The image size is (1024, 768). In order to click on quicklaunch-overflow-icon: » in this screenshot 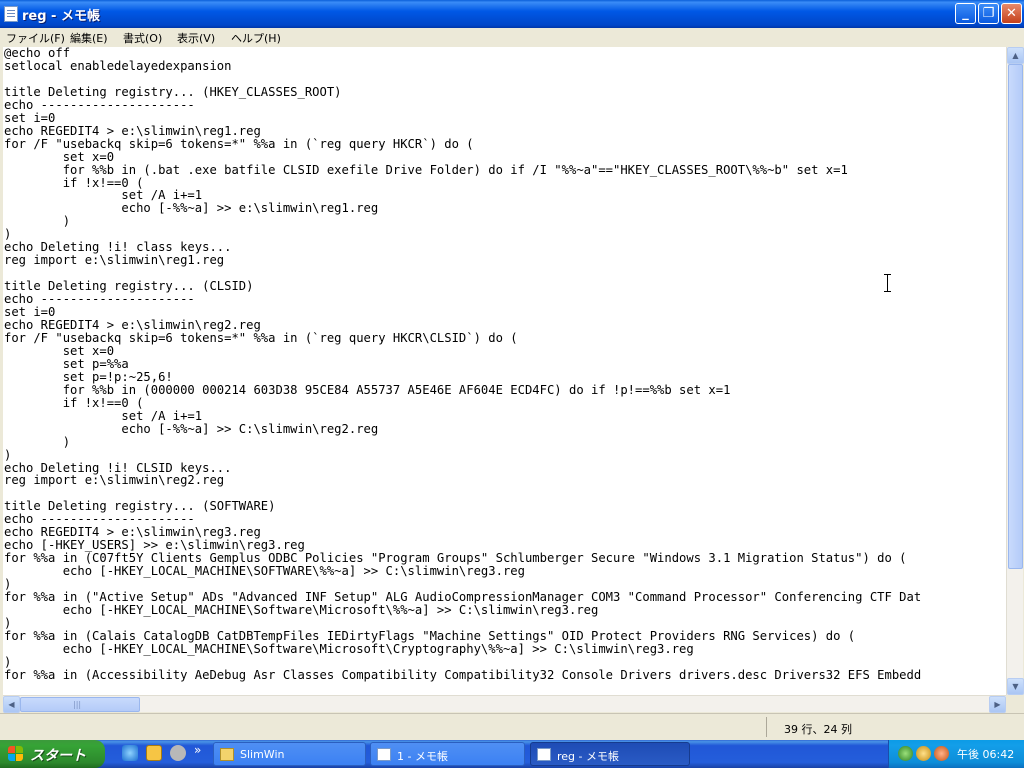, I will do `click(197, 750)`.